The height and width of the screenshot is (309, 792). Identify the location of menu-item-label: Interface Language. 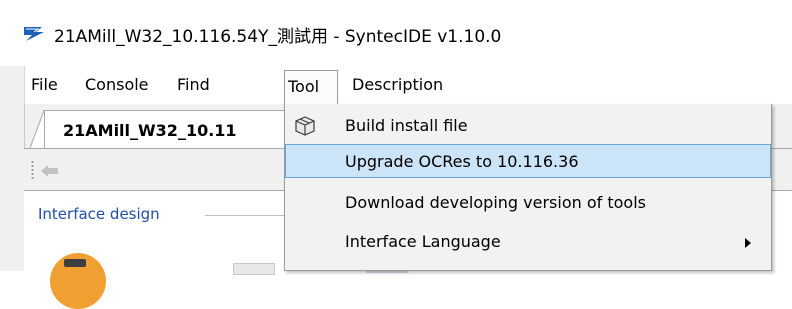
(423, 241).